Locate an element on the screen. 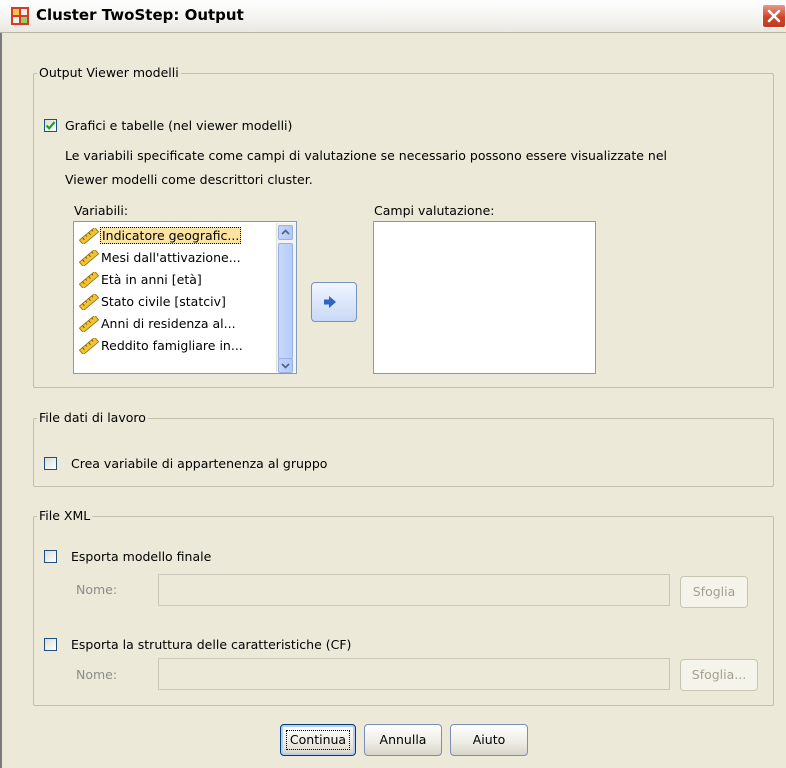 Image resolution: width=786 pixels, height=768 pixels. charts-tables-label: Grafici e tabelle (nel viewer modelli) is located at coordinates (178, 125).